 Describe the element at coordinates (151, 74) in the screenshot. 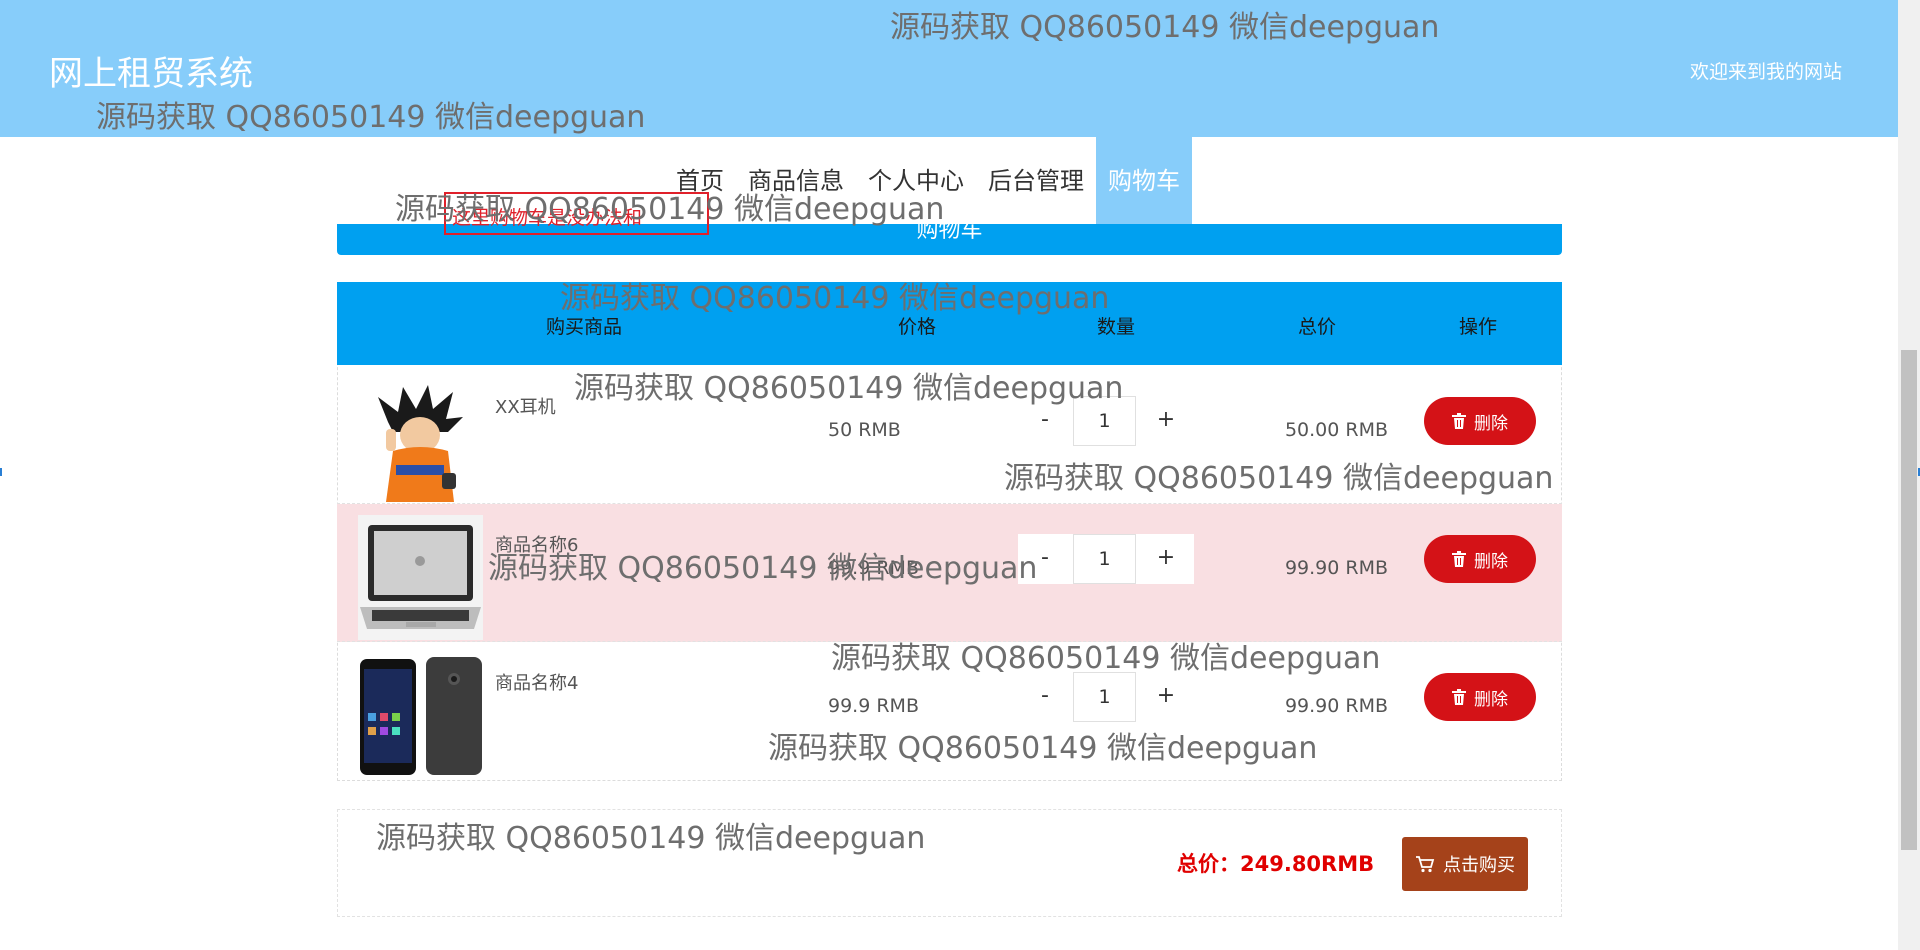

I see `site-title: 网上租贸系统` at that location.